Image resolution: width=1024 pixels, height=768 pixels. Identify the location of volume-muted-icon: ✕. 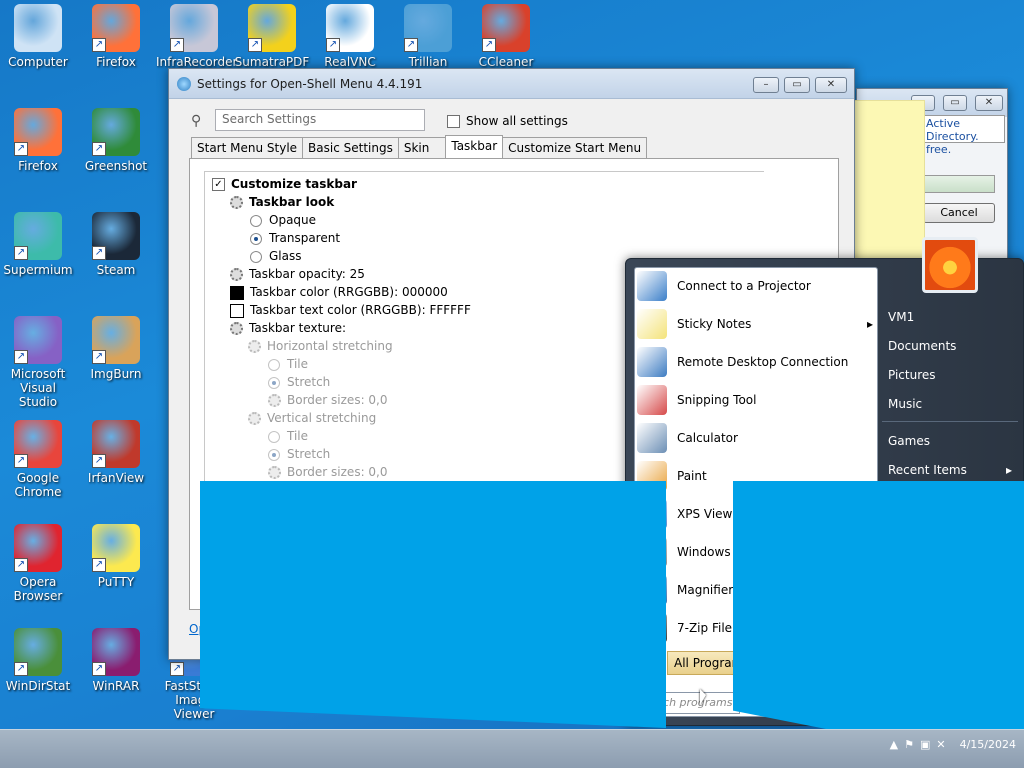
(940, 744).